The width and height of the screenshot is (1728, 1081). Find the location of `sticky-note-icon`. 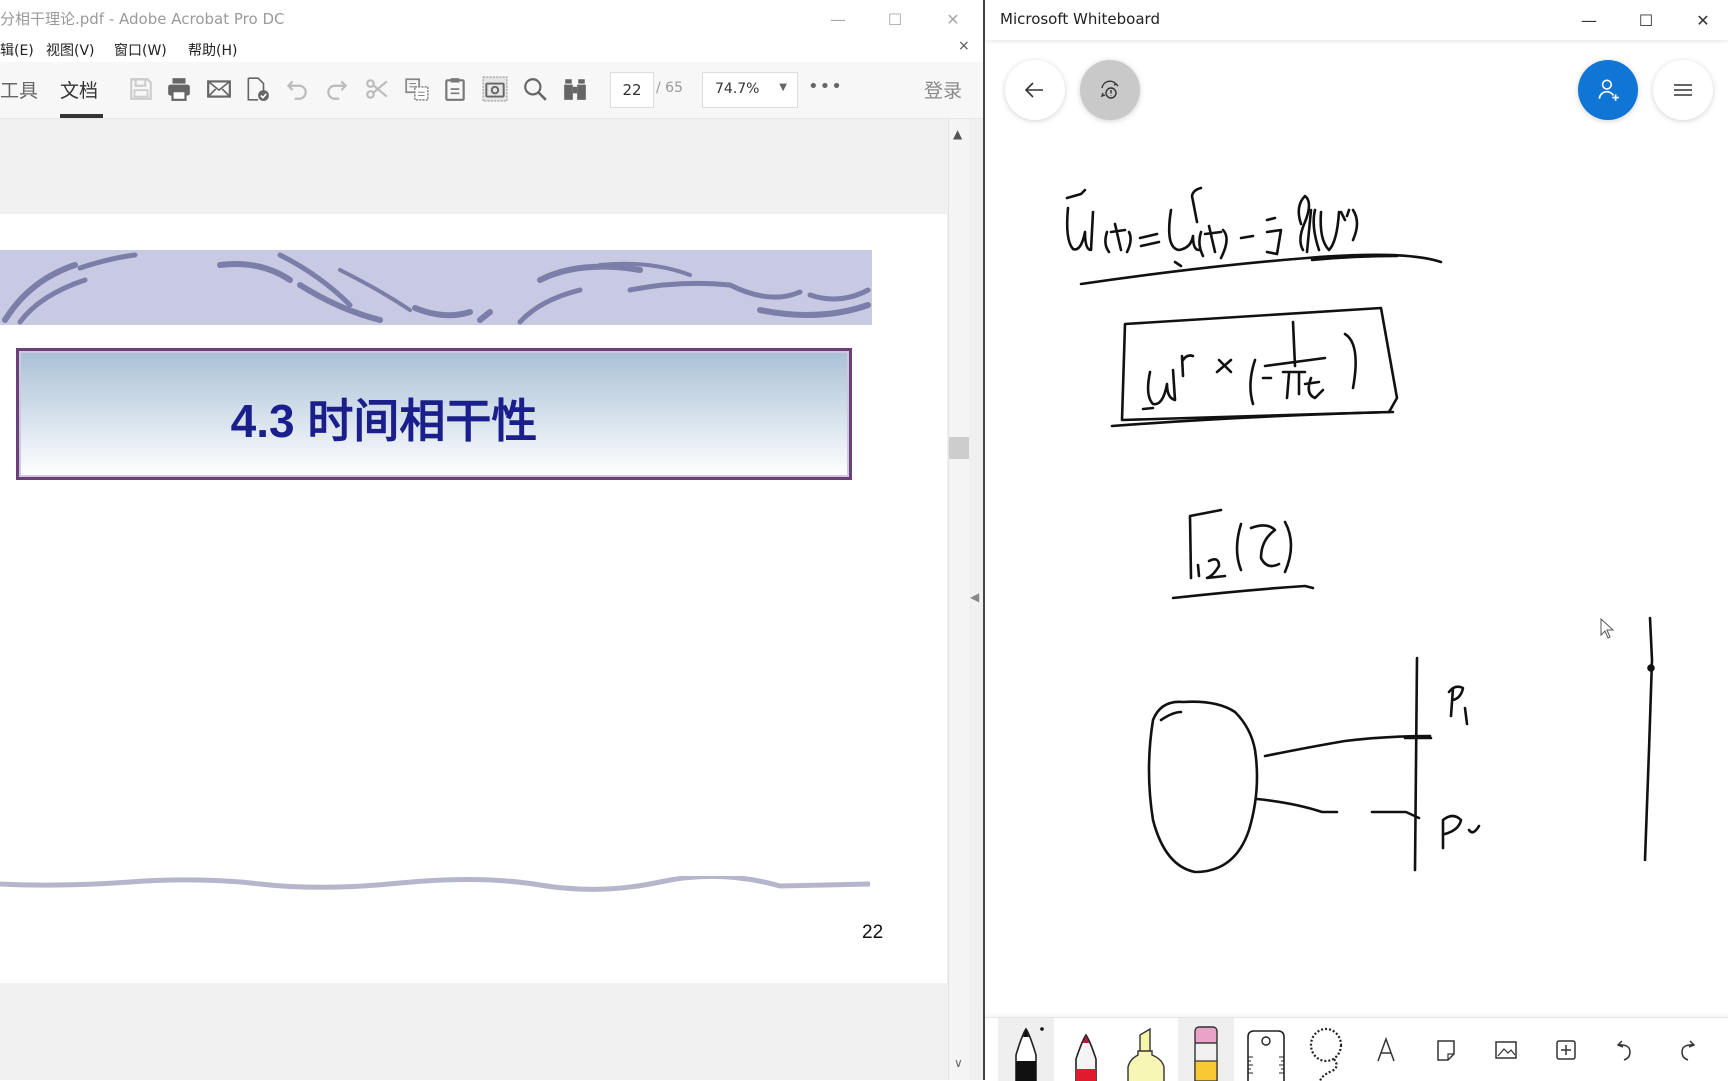

sticky-note-icon is located at coordinates (1446, 1050).